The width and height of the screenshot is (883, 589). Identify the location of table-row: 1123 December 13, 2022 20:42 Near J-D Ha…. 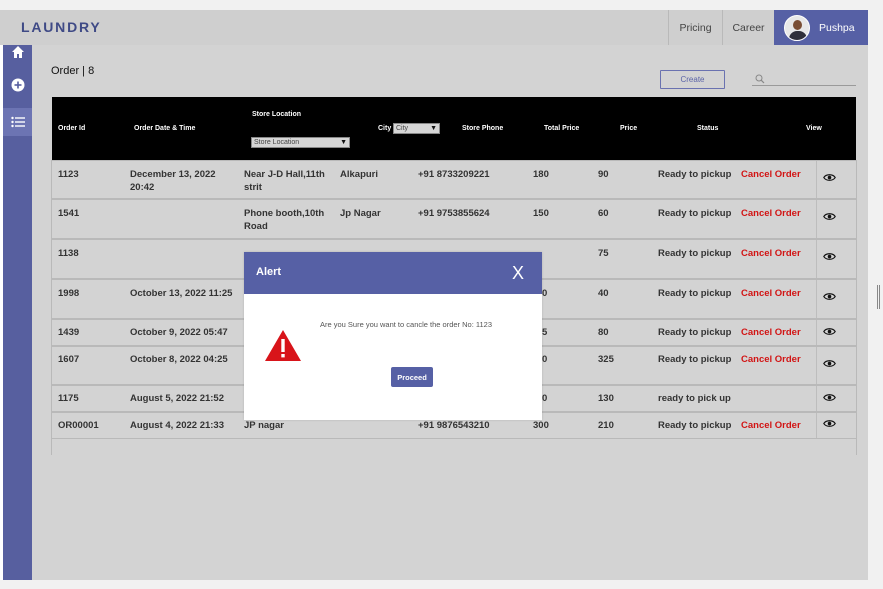
(454, 179).